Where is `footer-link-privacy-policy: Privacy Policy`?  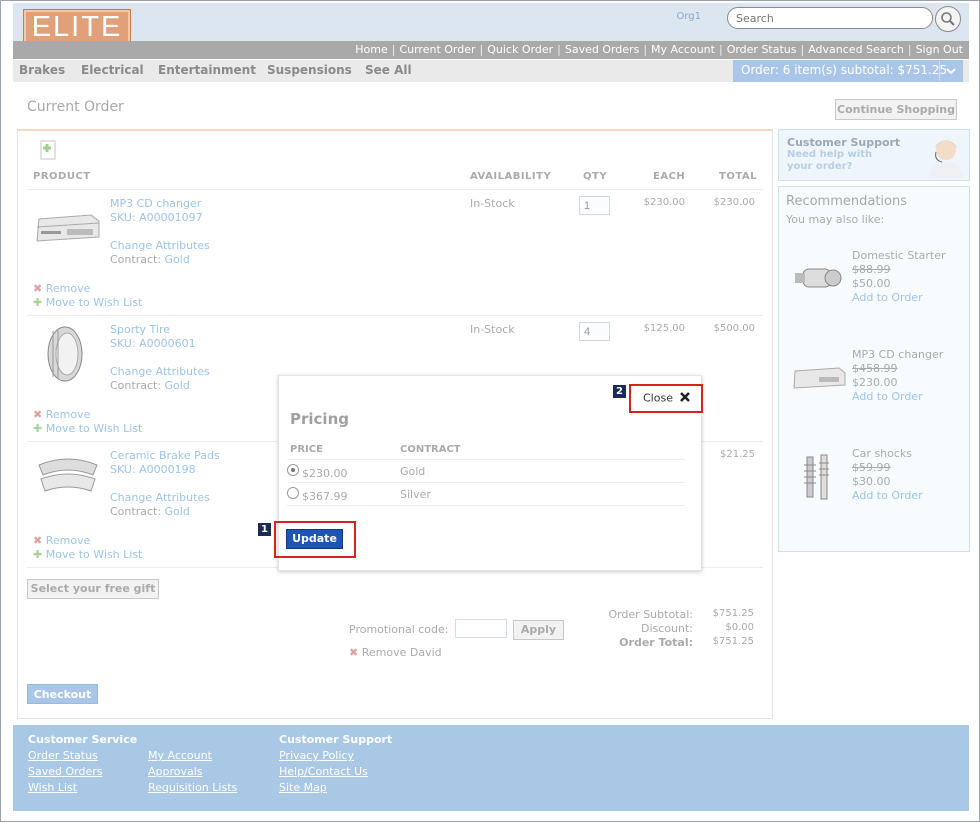 footer-link-privacy-policy: Privacy Policy is located at coordinates (316, 755).